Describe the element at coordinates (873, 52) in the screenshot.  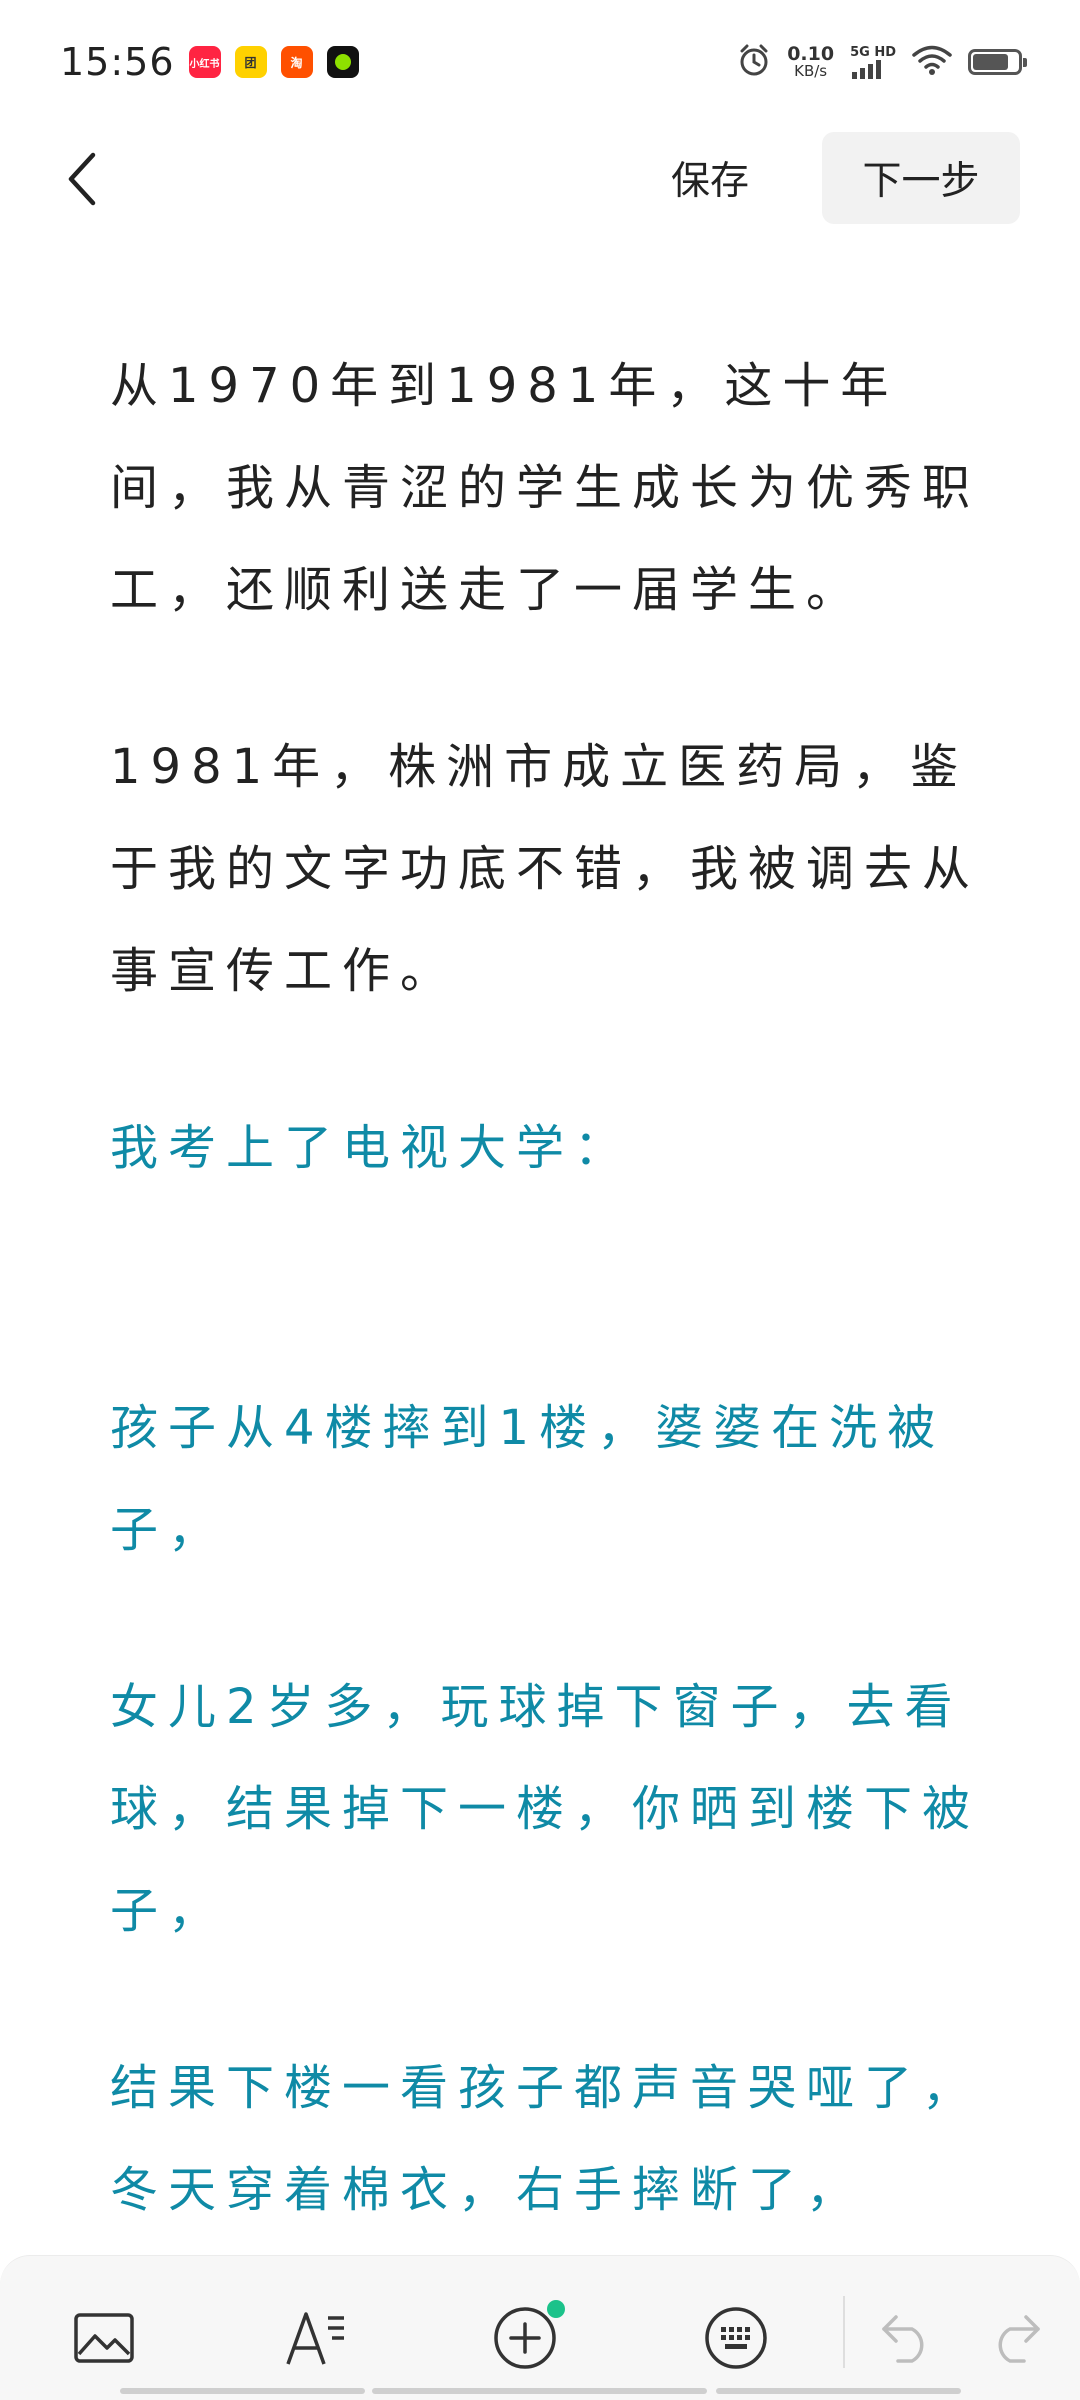
I see `network-label: 5G HD` at that location.